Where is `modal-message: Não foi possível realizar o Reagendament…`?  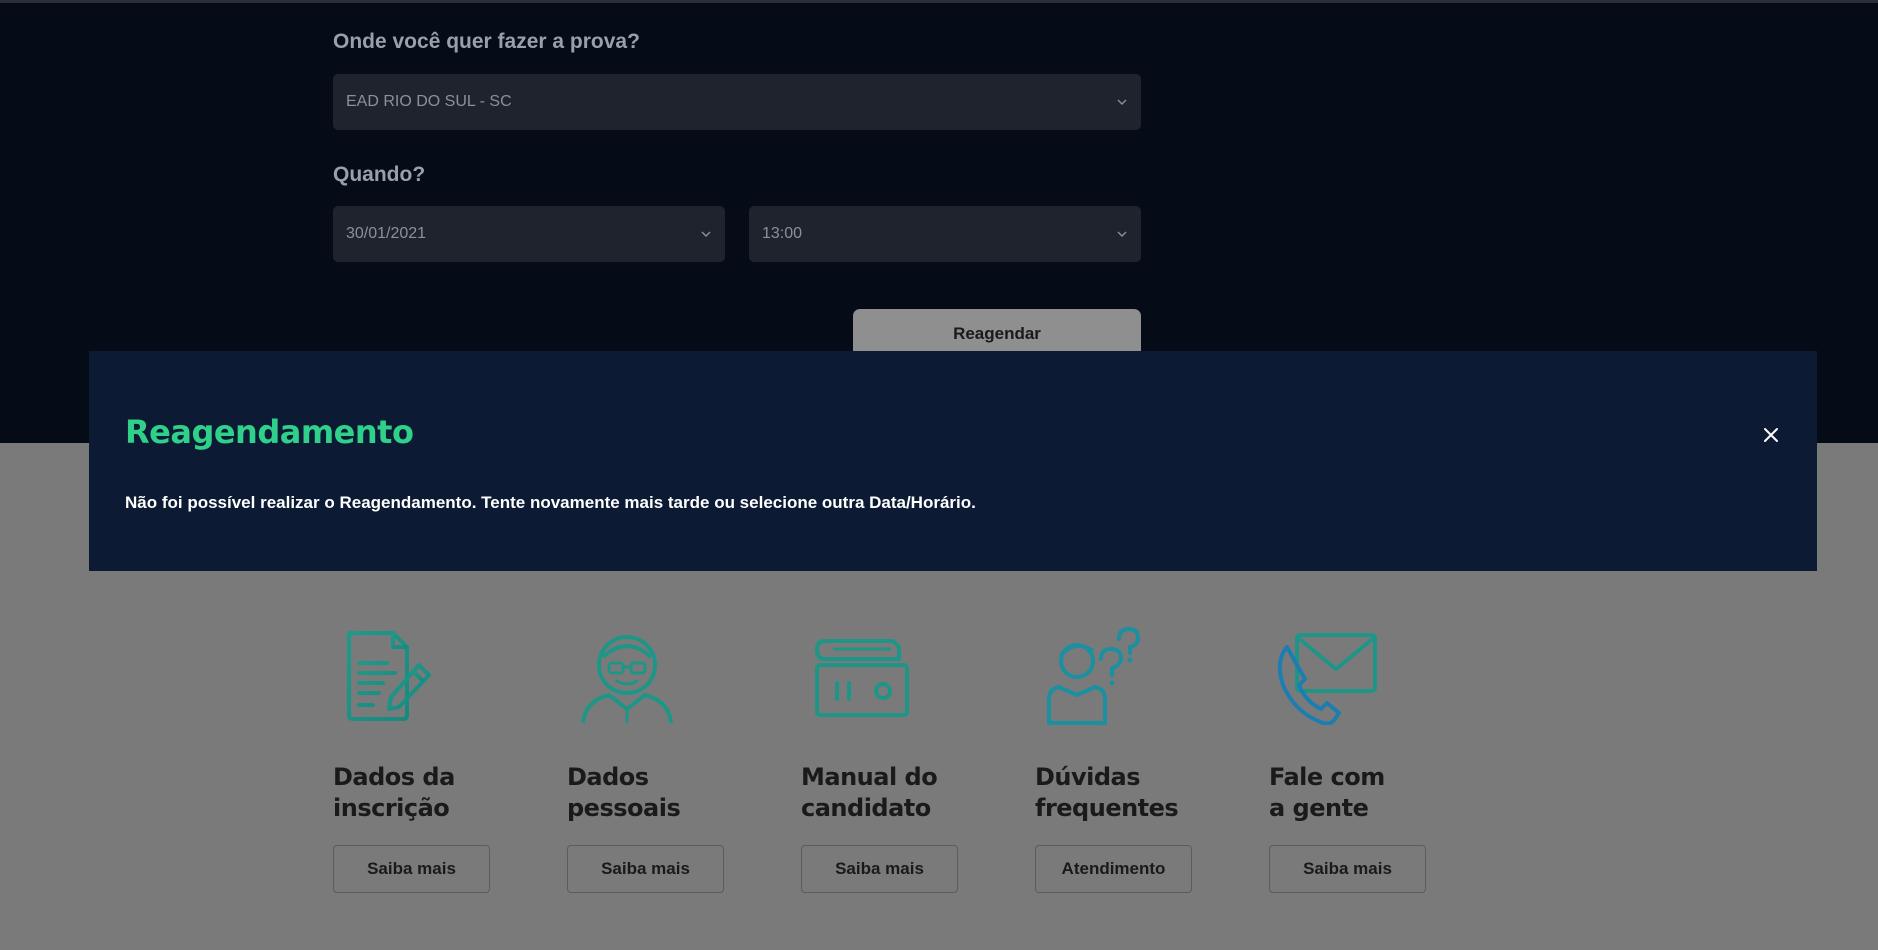
modal-message: Não foi possível realizar o Reagendament… is located at coordinates (550, 502).